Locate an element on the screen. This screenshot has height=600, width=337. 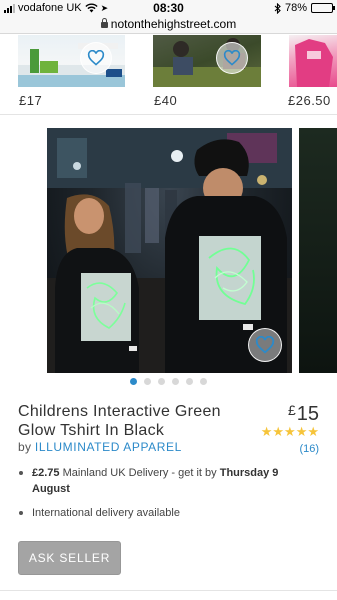
price-value: 15 is located at coordinates (307, 414).